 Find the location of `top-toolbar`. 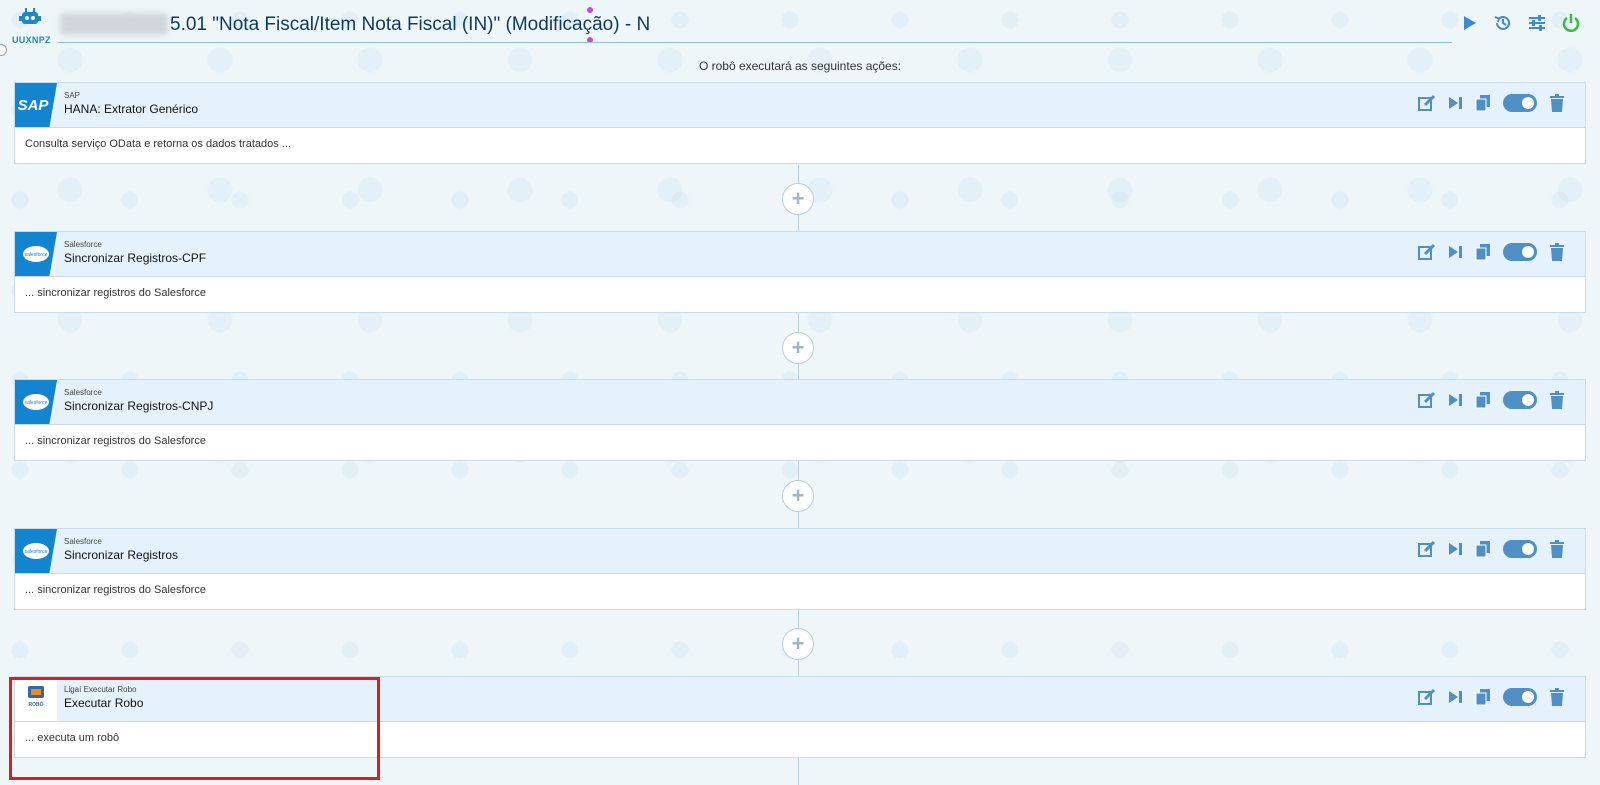

top-toolbar is located at coordinates (1520, 23).